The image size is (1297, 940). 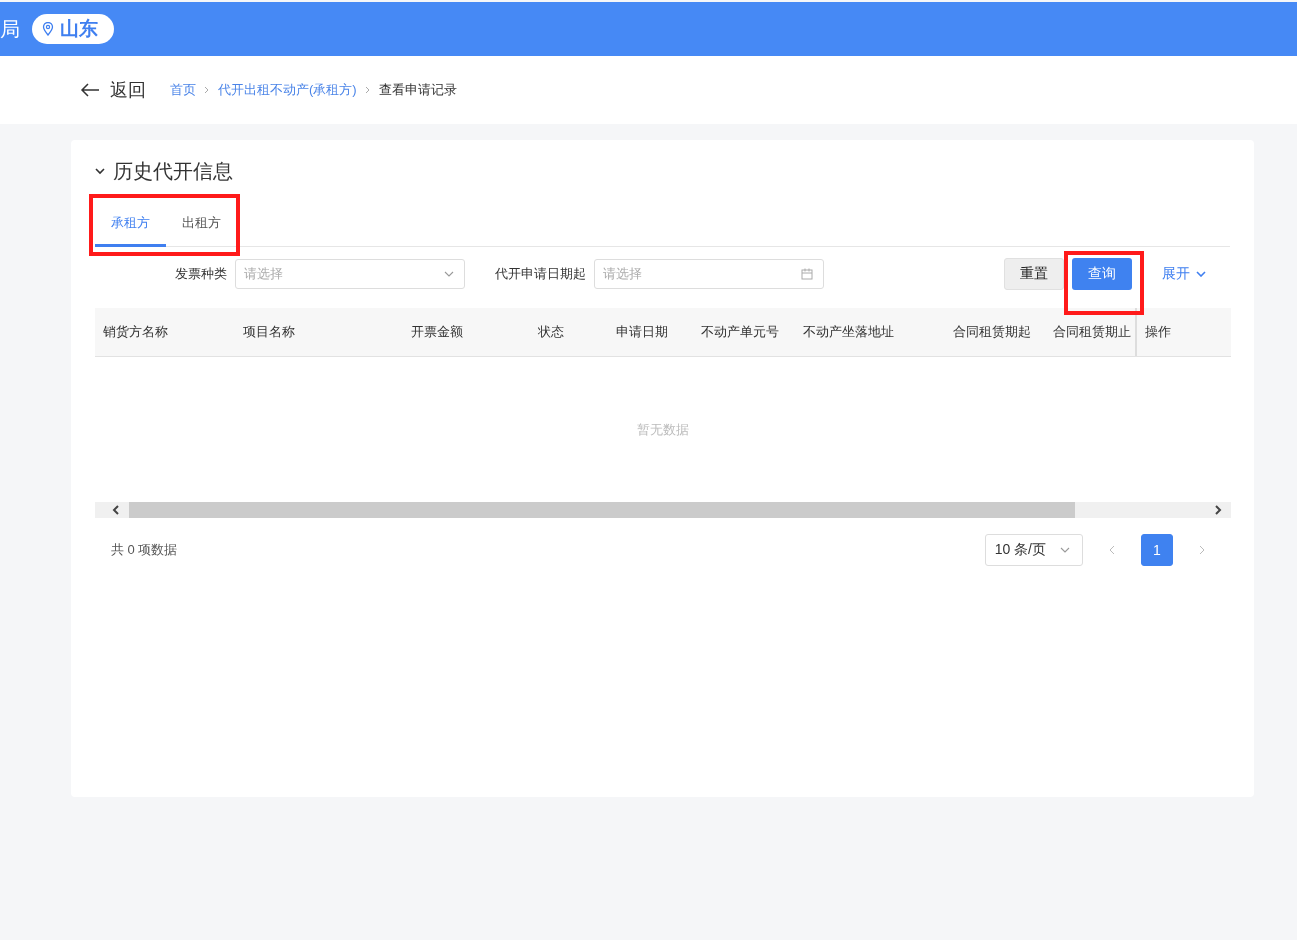 I want to click on filter-label: 发票种类, so click(x=201, y=274).